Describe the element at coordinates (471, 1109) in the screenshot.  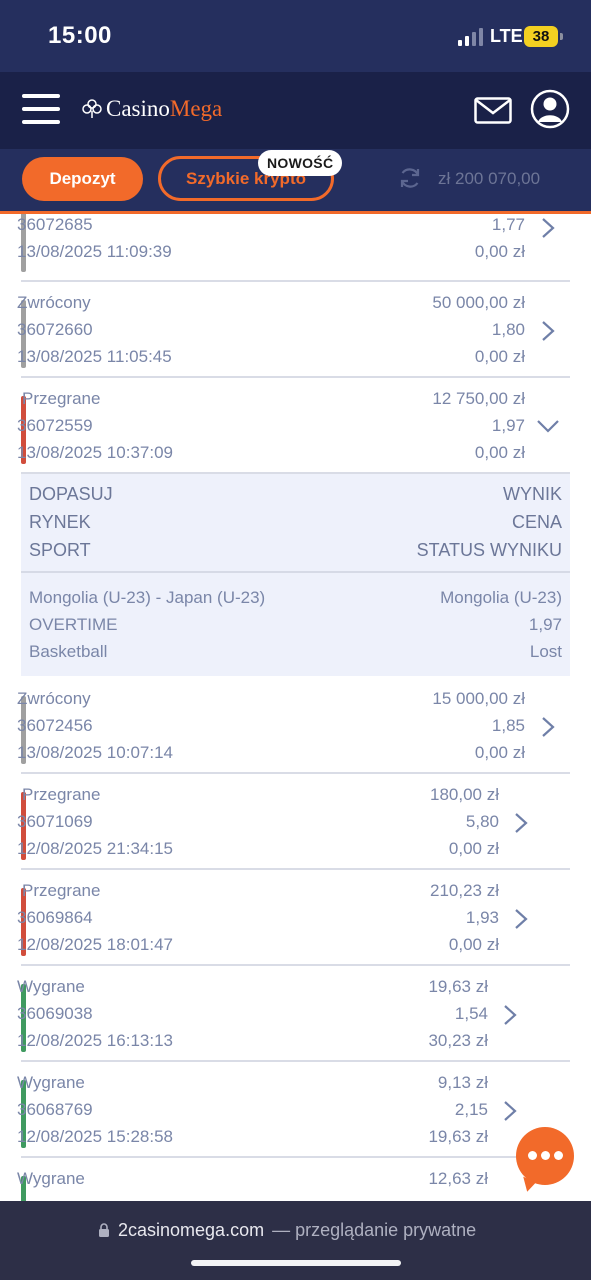
I see `bet-odds: 2,15` at that location.